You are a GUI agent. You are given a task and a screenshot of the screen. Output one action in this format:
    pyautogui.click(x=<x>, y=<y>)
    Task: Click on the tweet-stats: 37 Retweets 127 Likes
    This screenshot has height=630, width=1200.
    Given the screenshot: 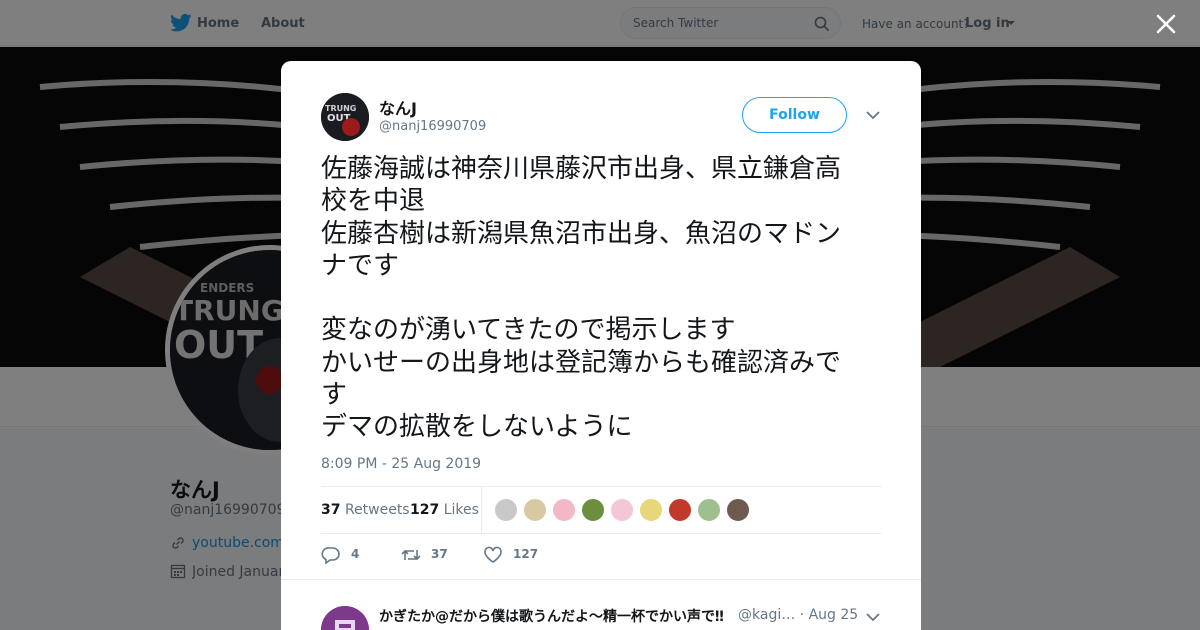 What is the action you would take?
    pyautogui.click(x=601, y=510)
    